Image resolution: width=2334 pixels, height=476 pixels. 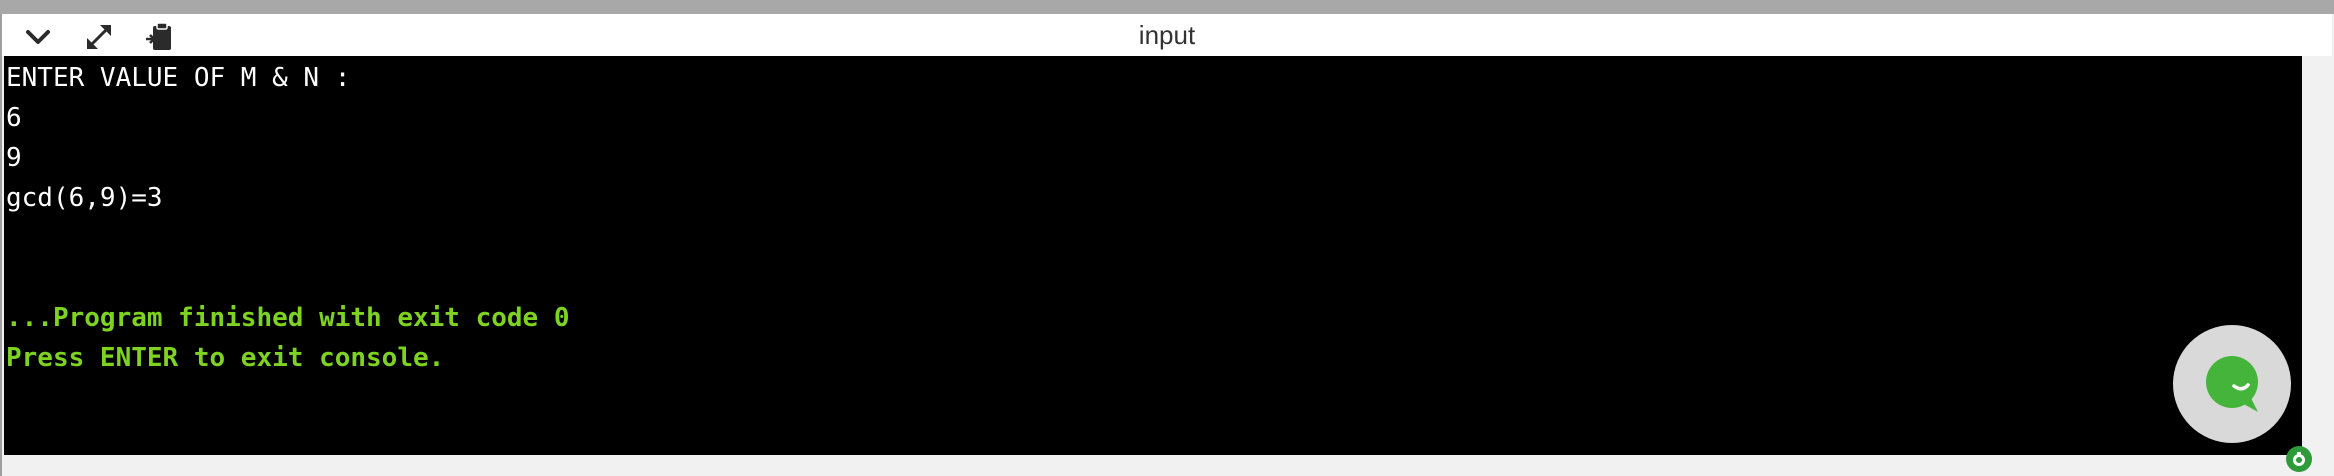 I want to click on collapse-button, so click(x=38, y=37).